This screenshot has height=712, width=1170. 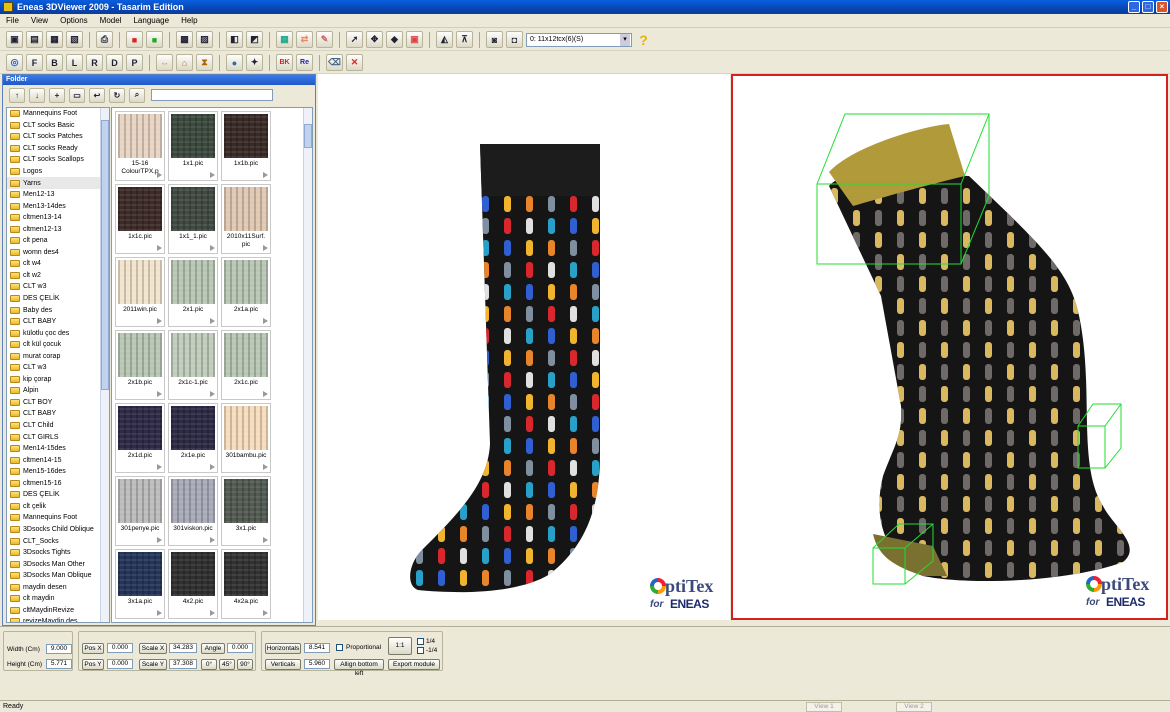 What do you see at coordinates (74, 39) in the screenshot?
I see `save-as-icon: ▧` at bounding box center [74, 39].